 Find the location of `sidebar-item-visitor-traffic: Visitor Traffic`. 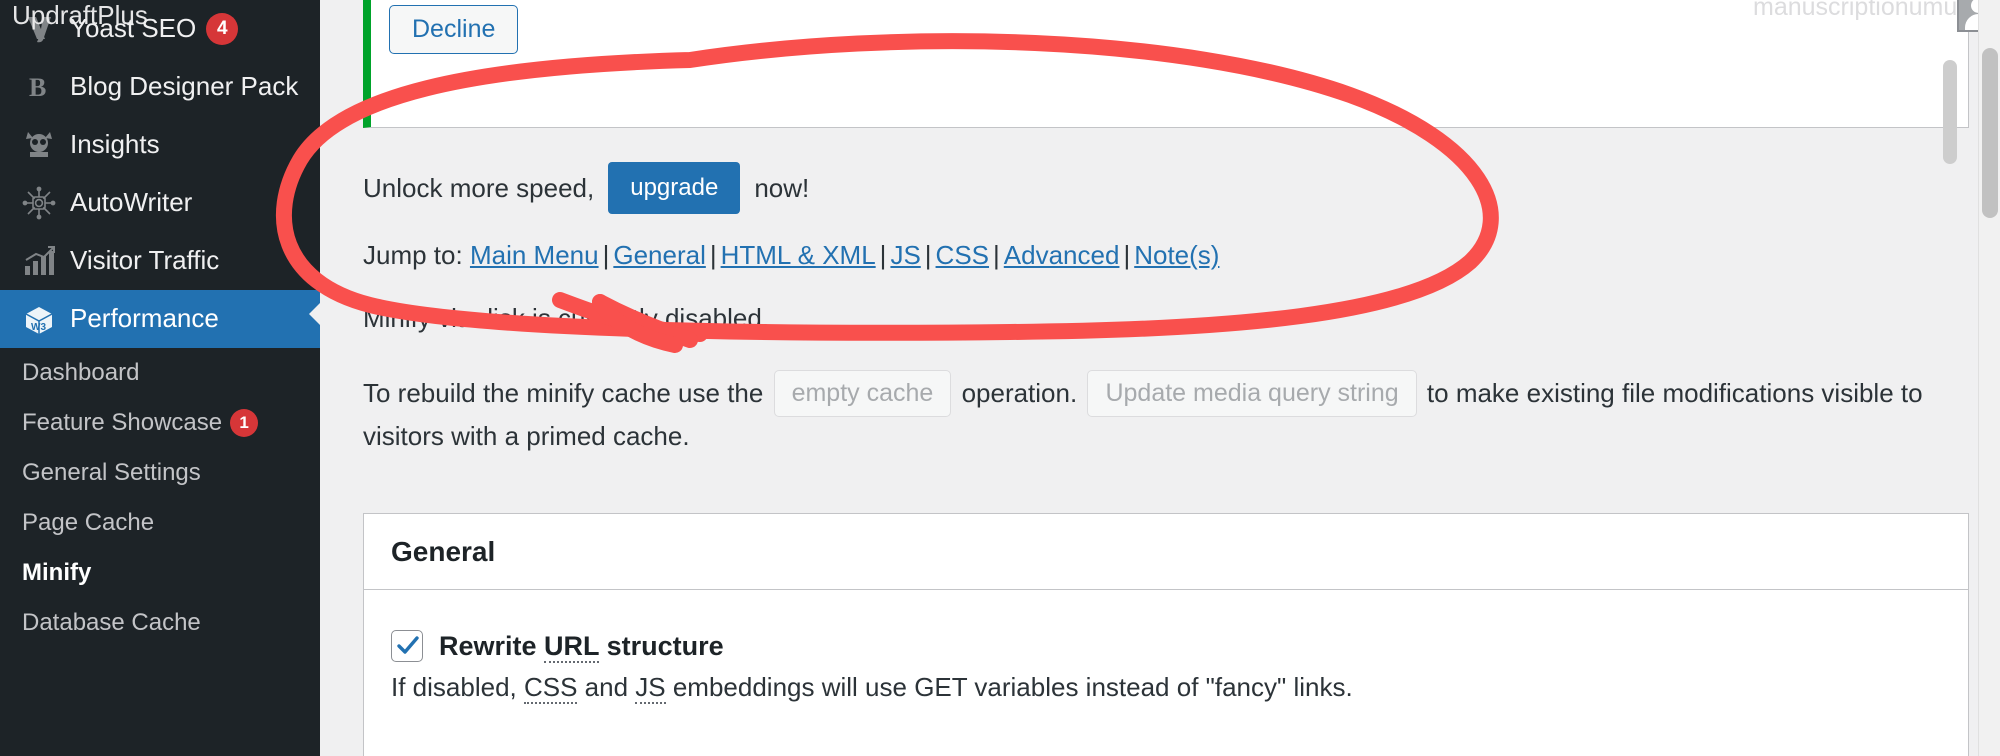

sidebar-item-visitor-traffic: Visitor Traffic is located at coordinates (160, 261).